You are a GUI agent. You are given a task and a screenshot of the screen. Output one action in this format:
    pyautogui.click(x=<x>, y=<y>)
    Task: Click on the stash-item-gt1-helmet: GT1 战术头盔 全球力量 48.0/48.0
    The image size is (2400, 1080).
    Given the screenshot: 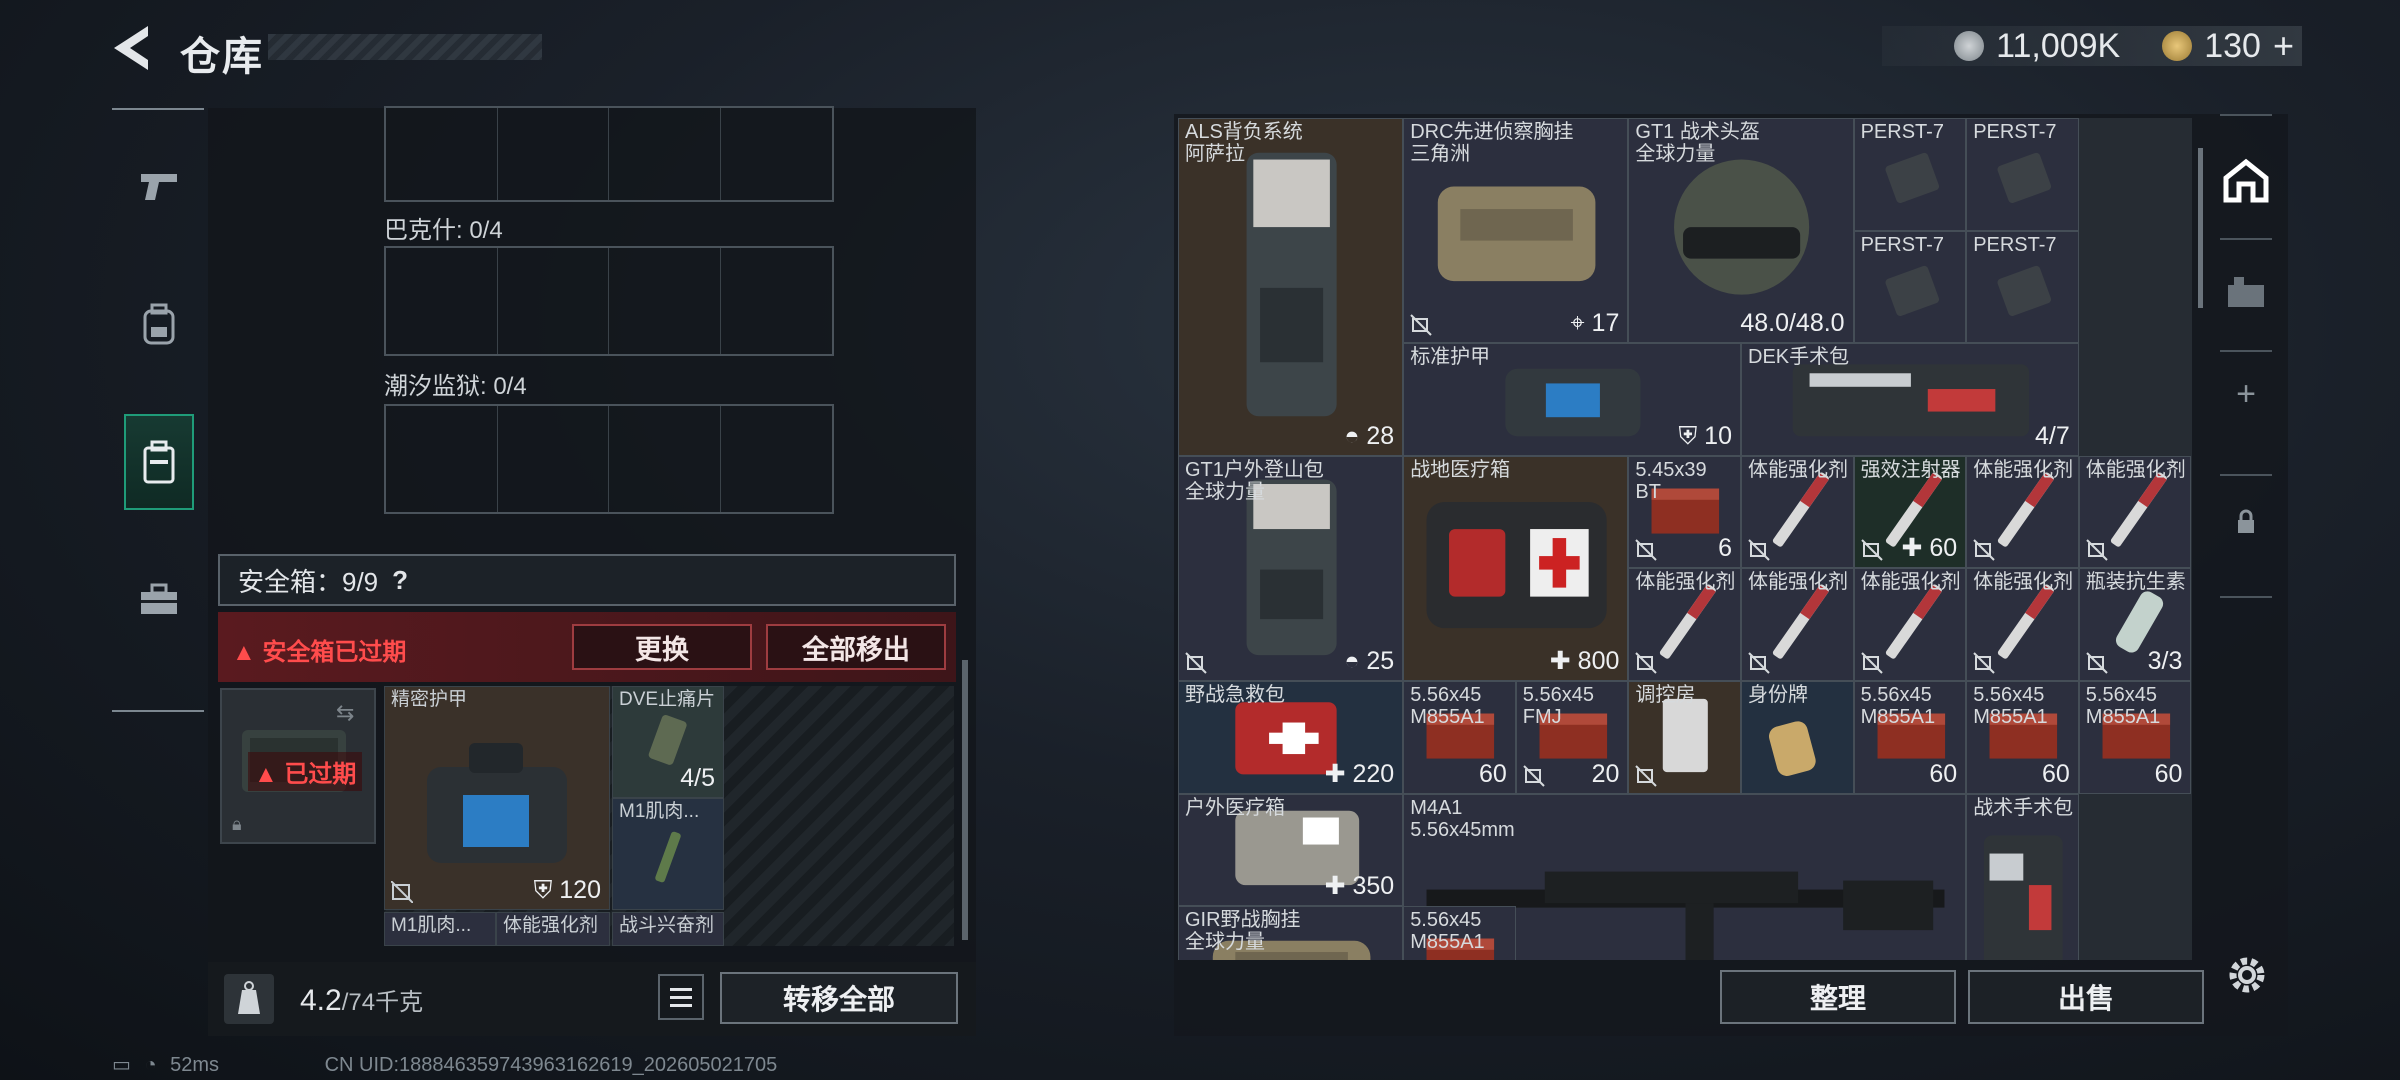 What is the action you would take?
    pyautogui.click(x=1741, y=231)
    